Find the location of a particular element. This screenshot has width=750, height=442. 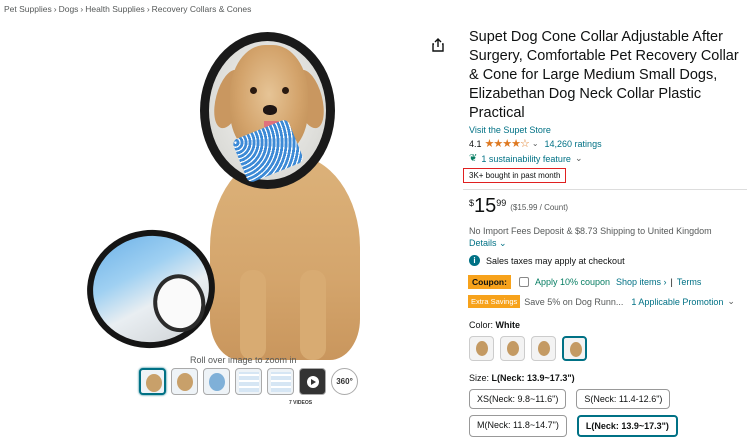

size-label: Size: L(Neck: 13.9~17.3") is located at coordinates (608, 378).